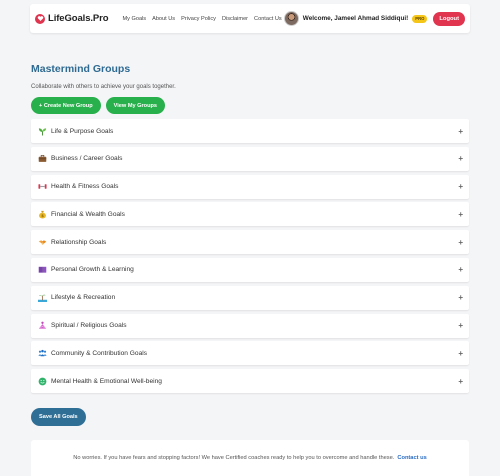 The width and height of the screenshot is (500, 476). Describe the element at coordinates (89, 326) in the screenshot. I see `accordion-label: Spiritual / Religious Goals` at that location.